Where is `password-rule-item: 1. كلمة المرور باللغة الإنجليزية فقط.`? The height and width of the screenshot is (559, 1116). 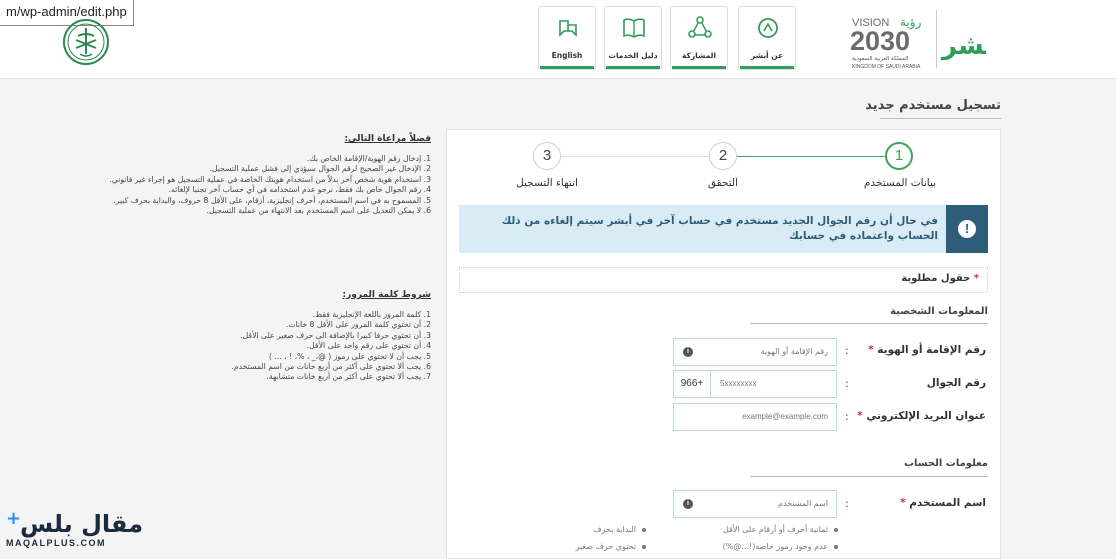
password-rule-item: 1. كلمة المرور باللغة الإنجليزية فقط. is located at coordinates (371, 314).